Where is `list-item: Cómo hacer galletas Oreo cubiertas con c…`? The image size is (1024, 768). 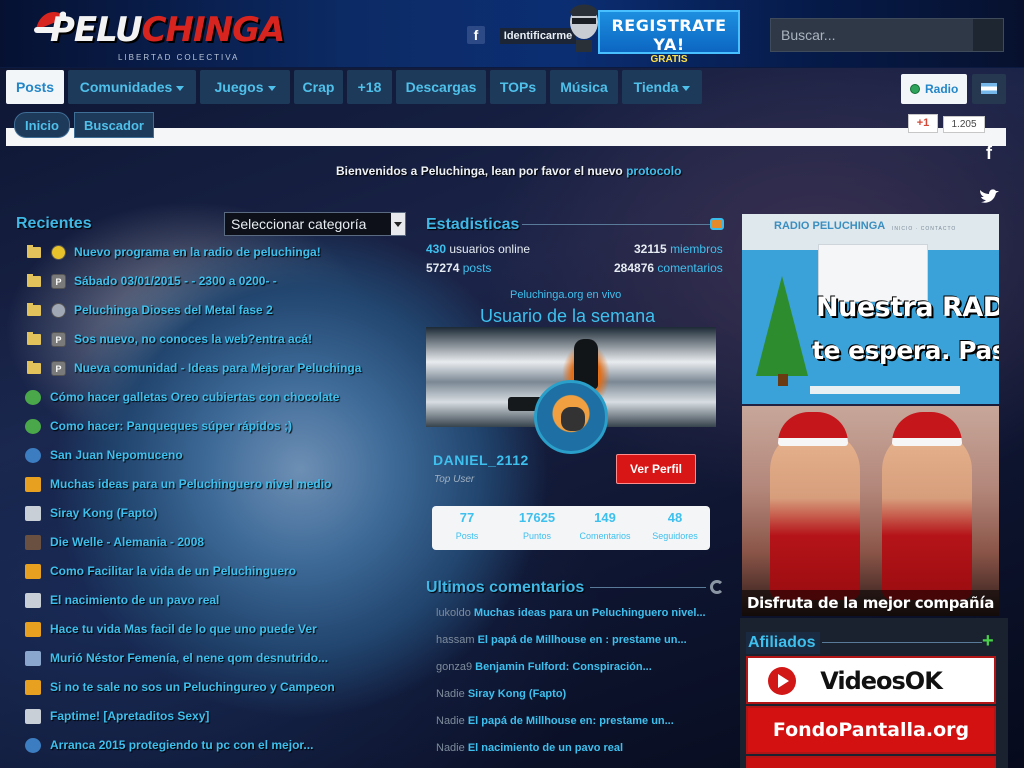
list-item: Cómo hacer galletas Oreo cubiertas con c… is located at coordinates (204, 398).